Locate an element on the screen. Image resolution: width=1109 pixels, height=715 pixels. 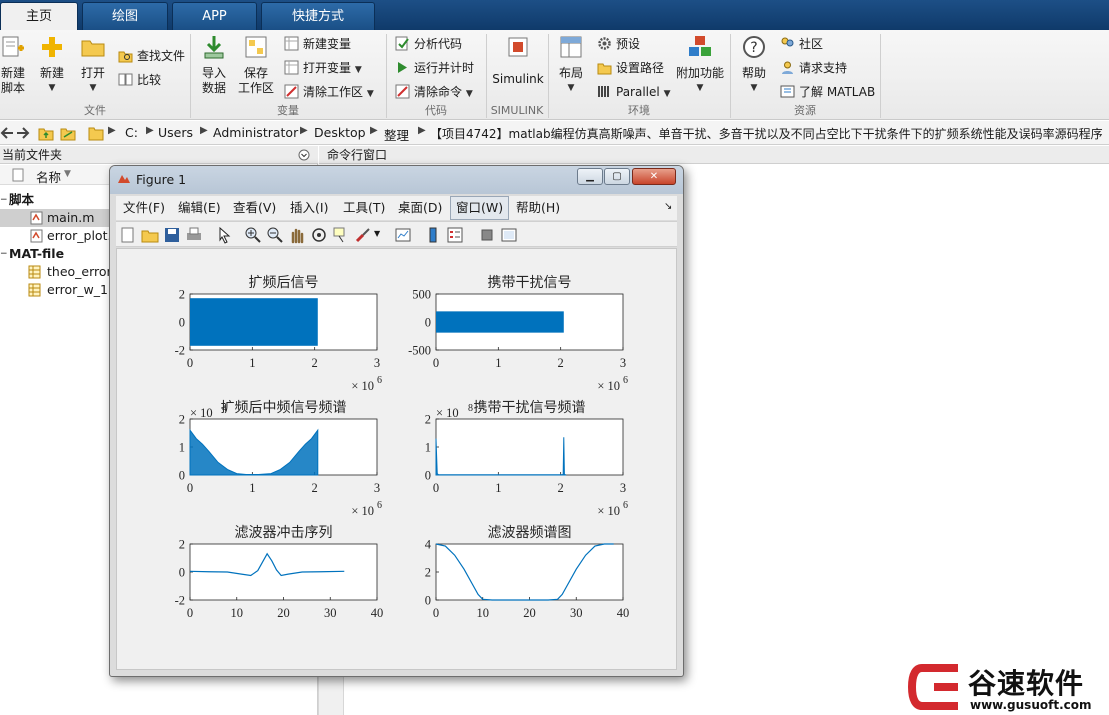
clear-commands-button: 清除命令 ▼ is located at coordinates (434, 92).